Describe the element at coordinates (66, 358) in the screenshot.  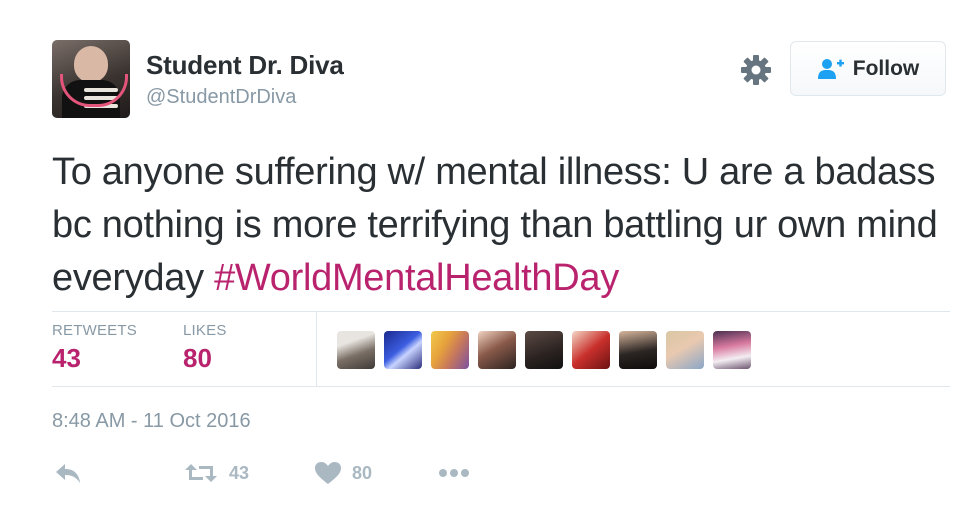
I see `retweets-count: 43` at that location.